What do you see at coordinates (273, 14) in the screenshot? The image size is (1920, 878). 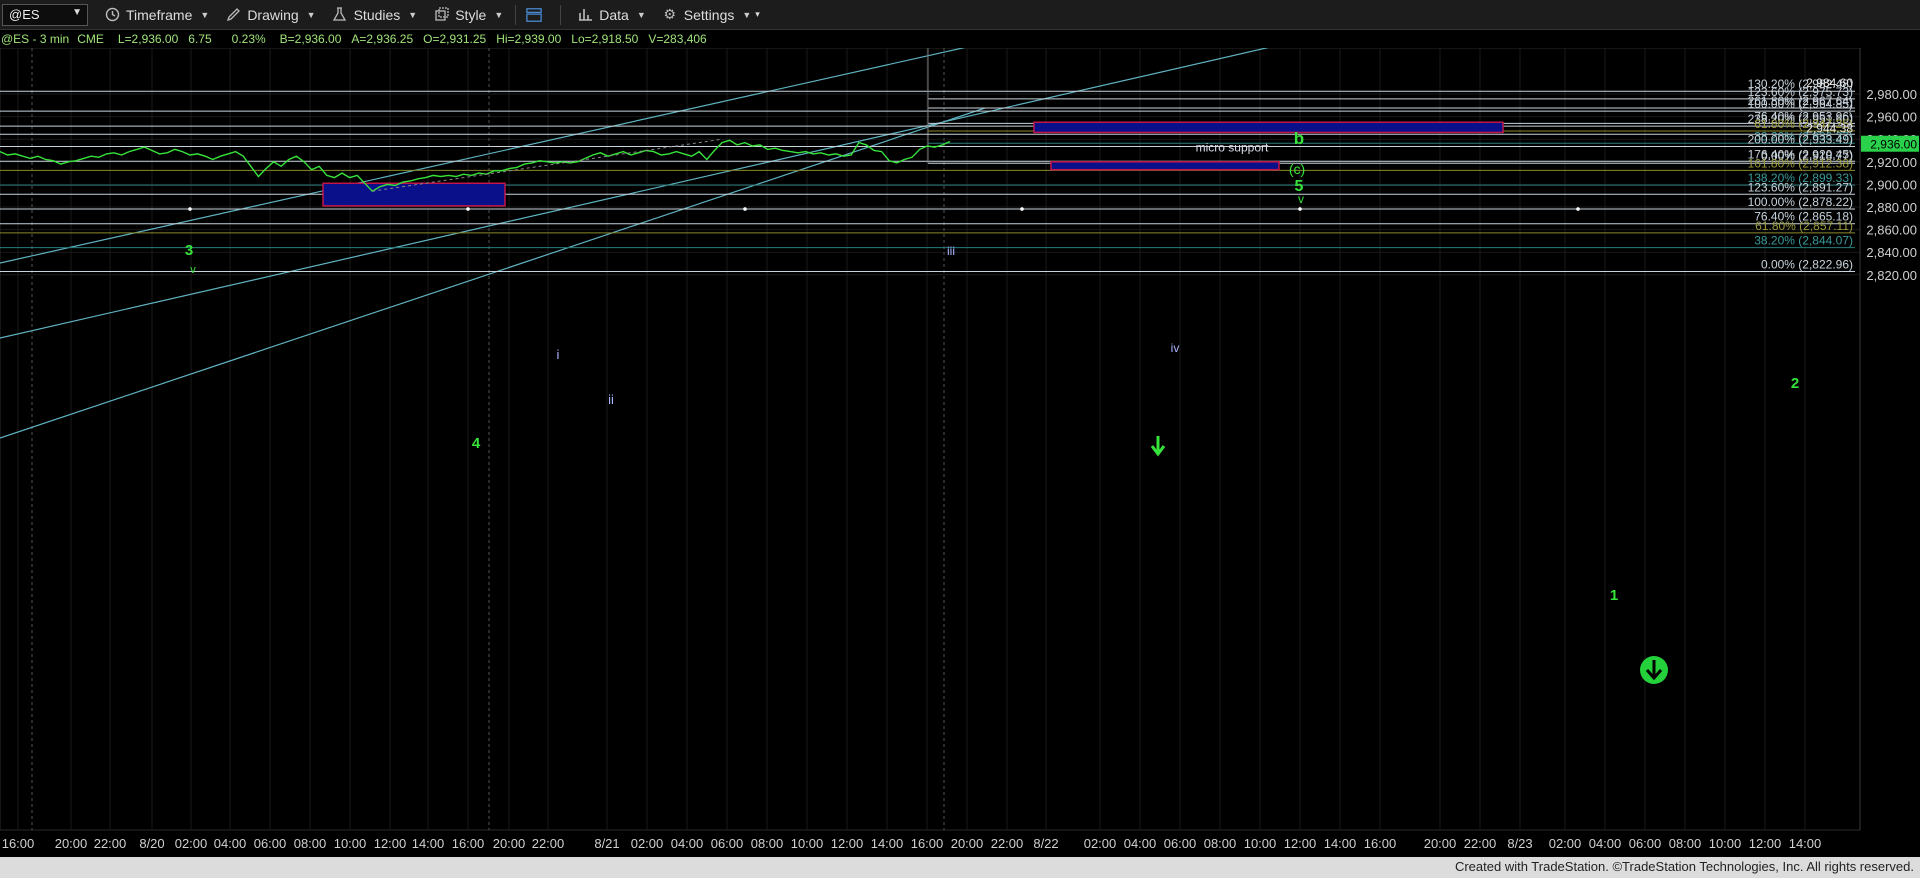 I see `drawing-label: Drawing` at bounding box center [273, 14].